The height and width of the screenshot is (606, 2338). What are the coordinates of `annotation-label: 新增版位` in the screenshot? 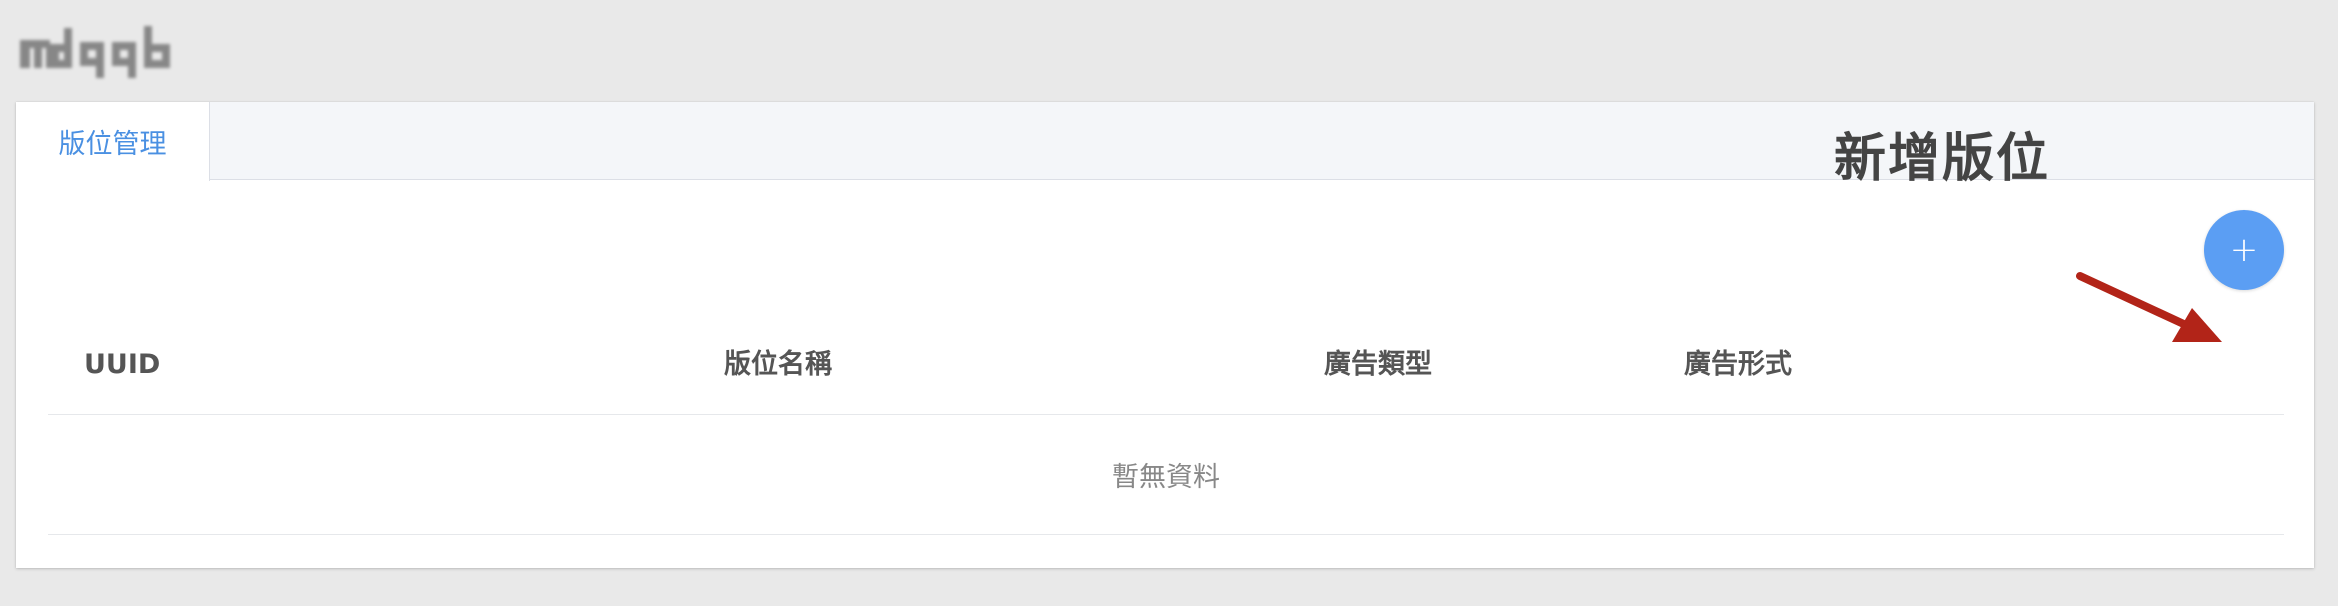 It's located at (1942, 159).